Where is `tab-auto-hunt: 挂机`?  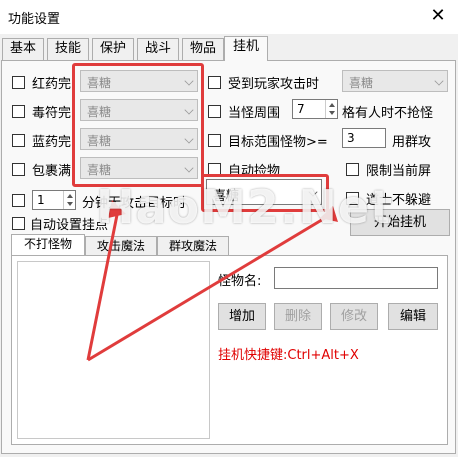
tab-auto-hunt: 挂机 is located at coordinates (246, 48).